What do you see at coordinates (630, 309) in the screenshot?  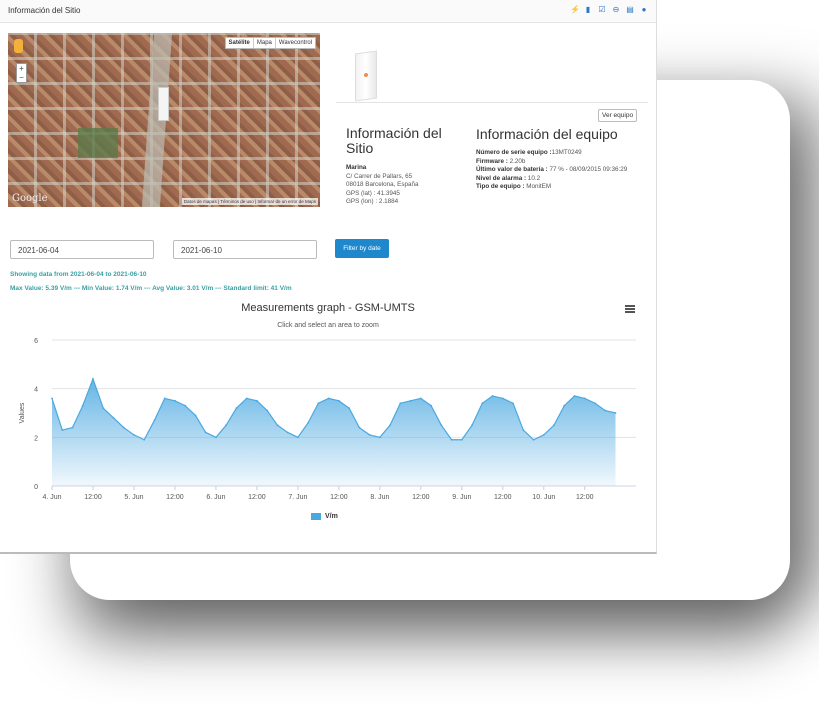 I see `chart-menu-icon` at bounding box center [630, 309].